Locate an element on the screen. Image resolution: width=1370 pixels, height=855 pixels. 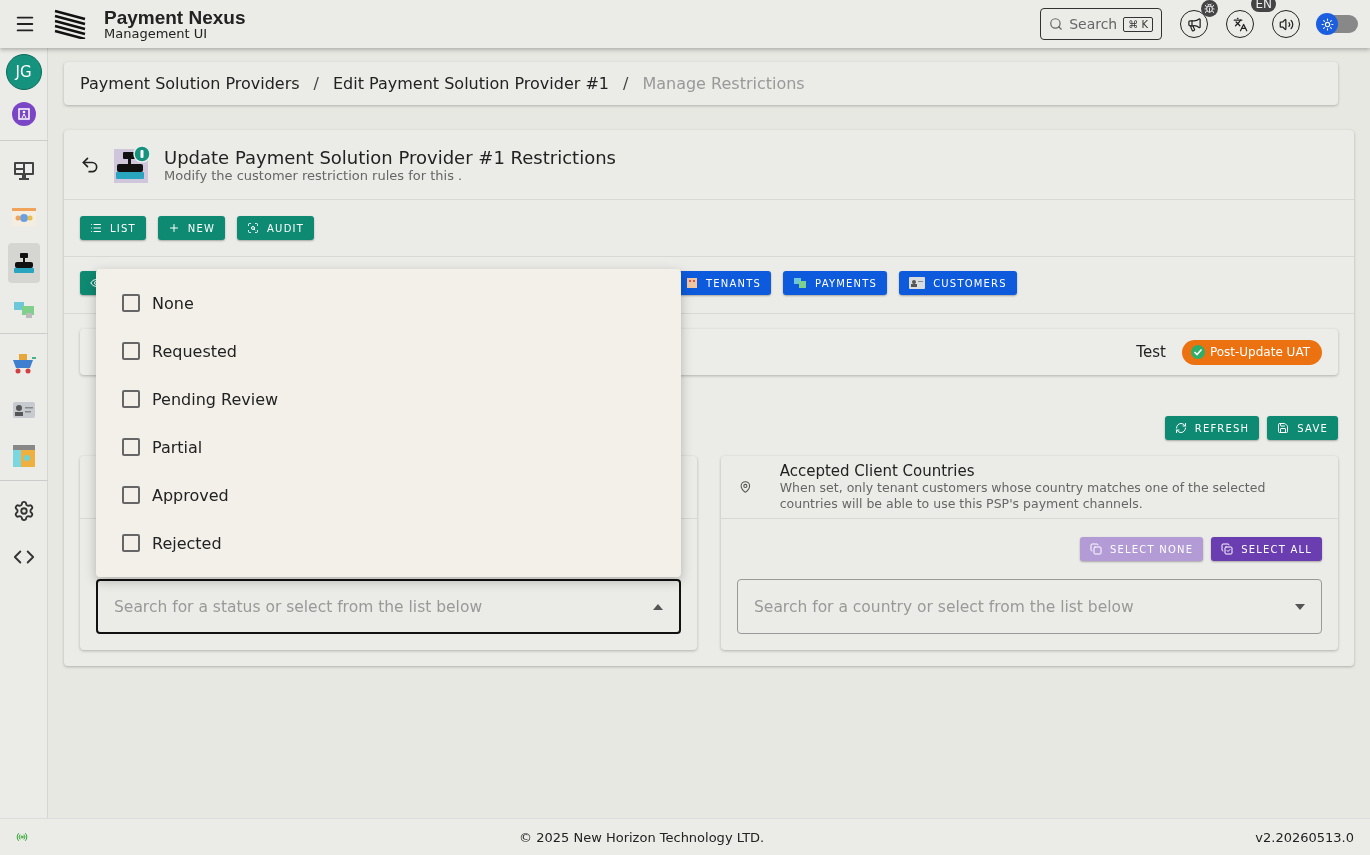
speaker-icon is located at coordinates (1286, 24).